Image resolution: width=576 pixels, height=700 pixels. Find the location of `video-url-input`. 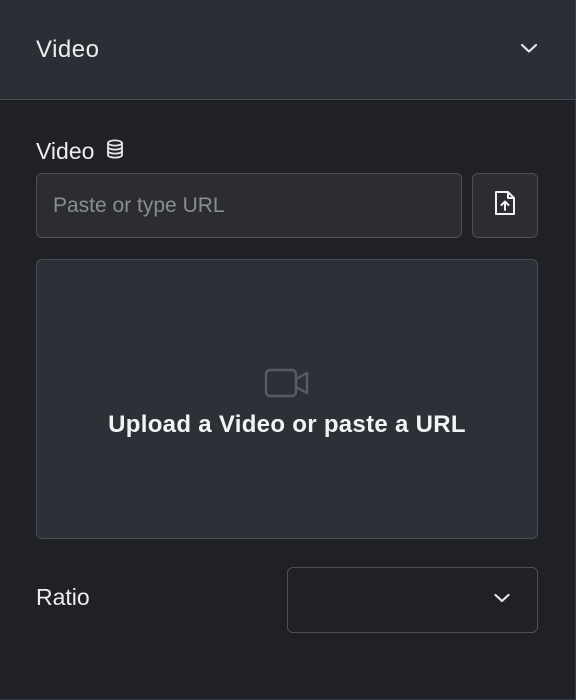

video-url-input is located at coordinates (249, 205).